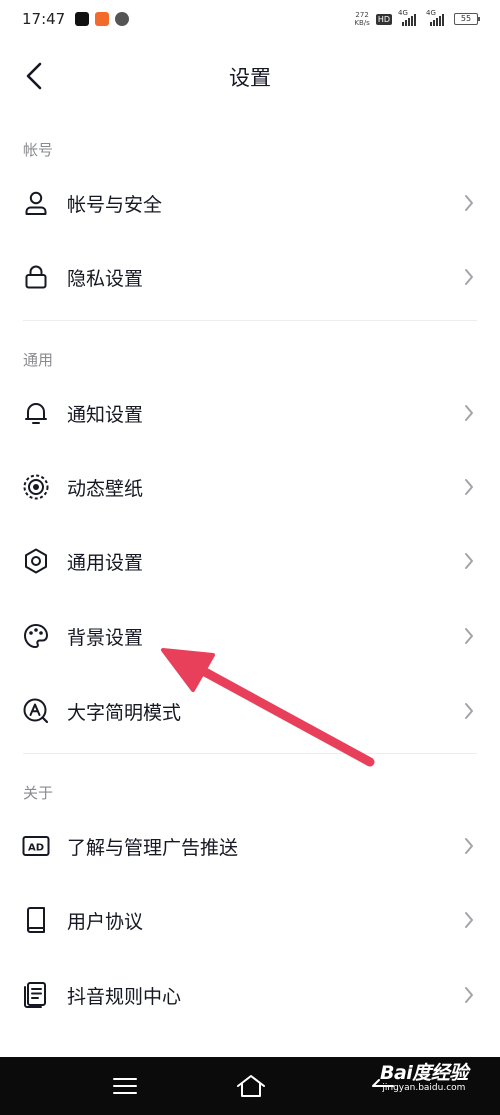 The image size is (500, 1115). What do you see at coordinates (102, 19) in the screenshot?
I see `notification-app-icon` at bounding box center [102, 19].